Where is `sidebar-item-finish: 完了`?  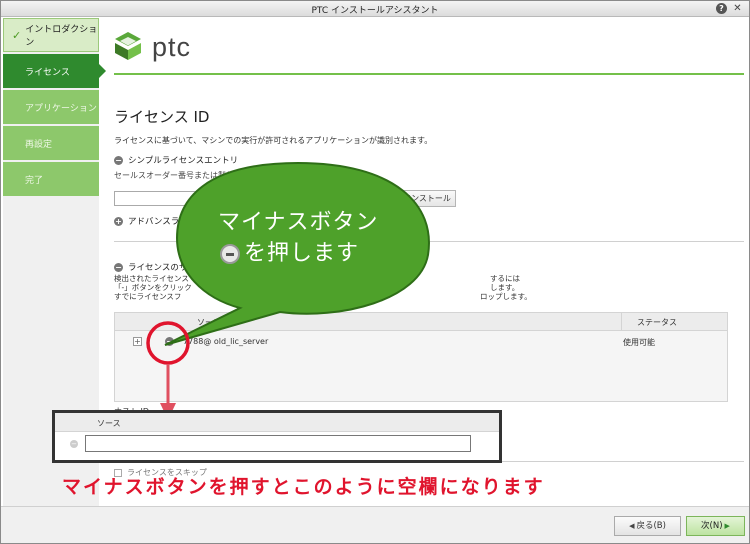
sidebar-item-finish: 完了 is located at coordinates (51, 179).